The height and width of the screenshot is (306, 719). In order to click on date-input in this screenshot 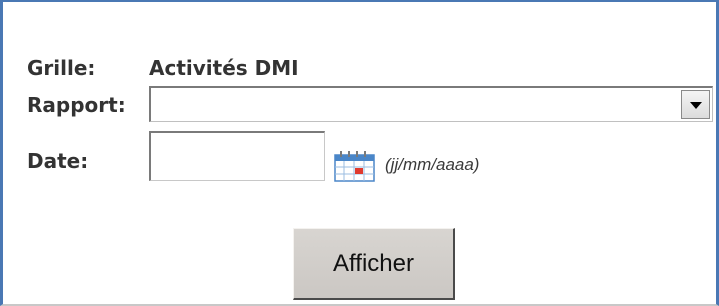, I will do `click(237, 156)`.